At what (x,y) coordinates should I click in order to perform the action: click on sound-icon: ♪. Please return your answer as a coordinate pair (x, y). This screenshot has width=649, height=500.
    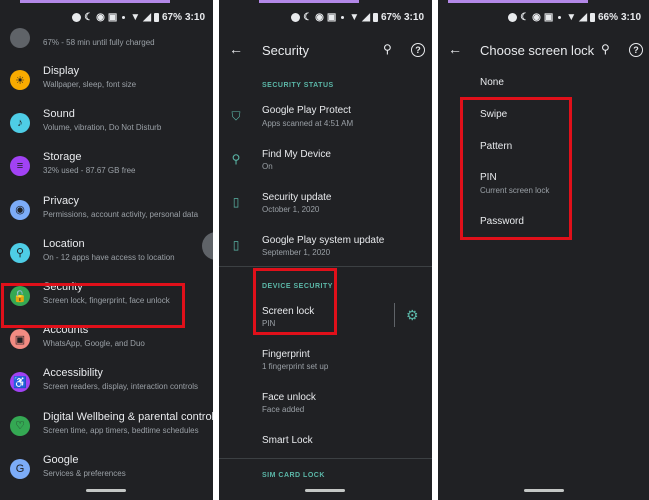
    Looking at the image, I should click on (20, 123).